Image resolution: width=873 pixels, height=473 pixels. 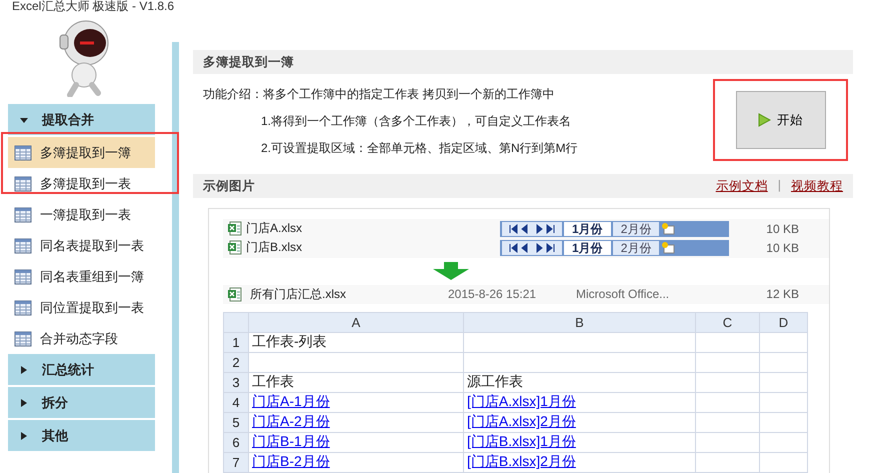 I want to click on file-date: 2015-8-26 15:21, so click(x=493, y=294).